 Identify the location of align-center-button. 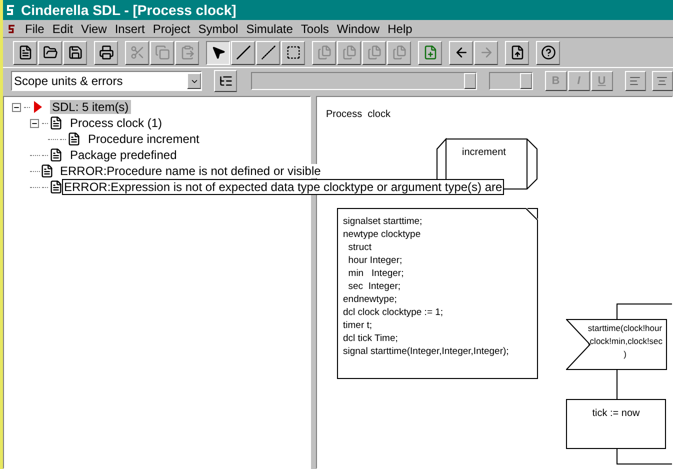
(662, 81).